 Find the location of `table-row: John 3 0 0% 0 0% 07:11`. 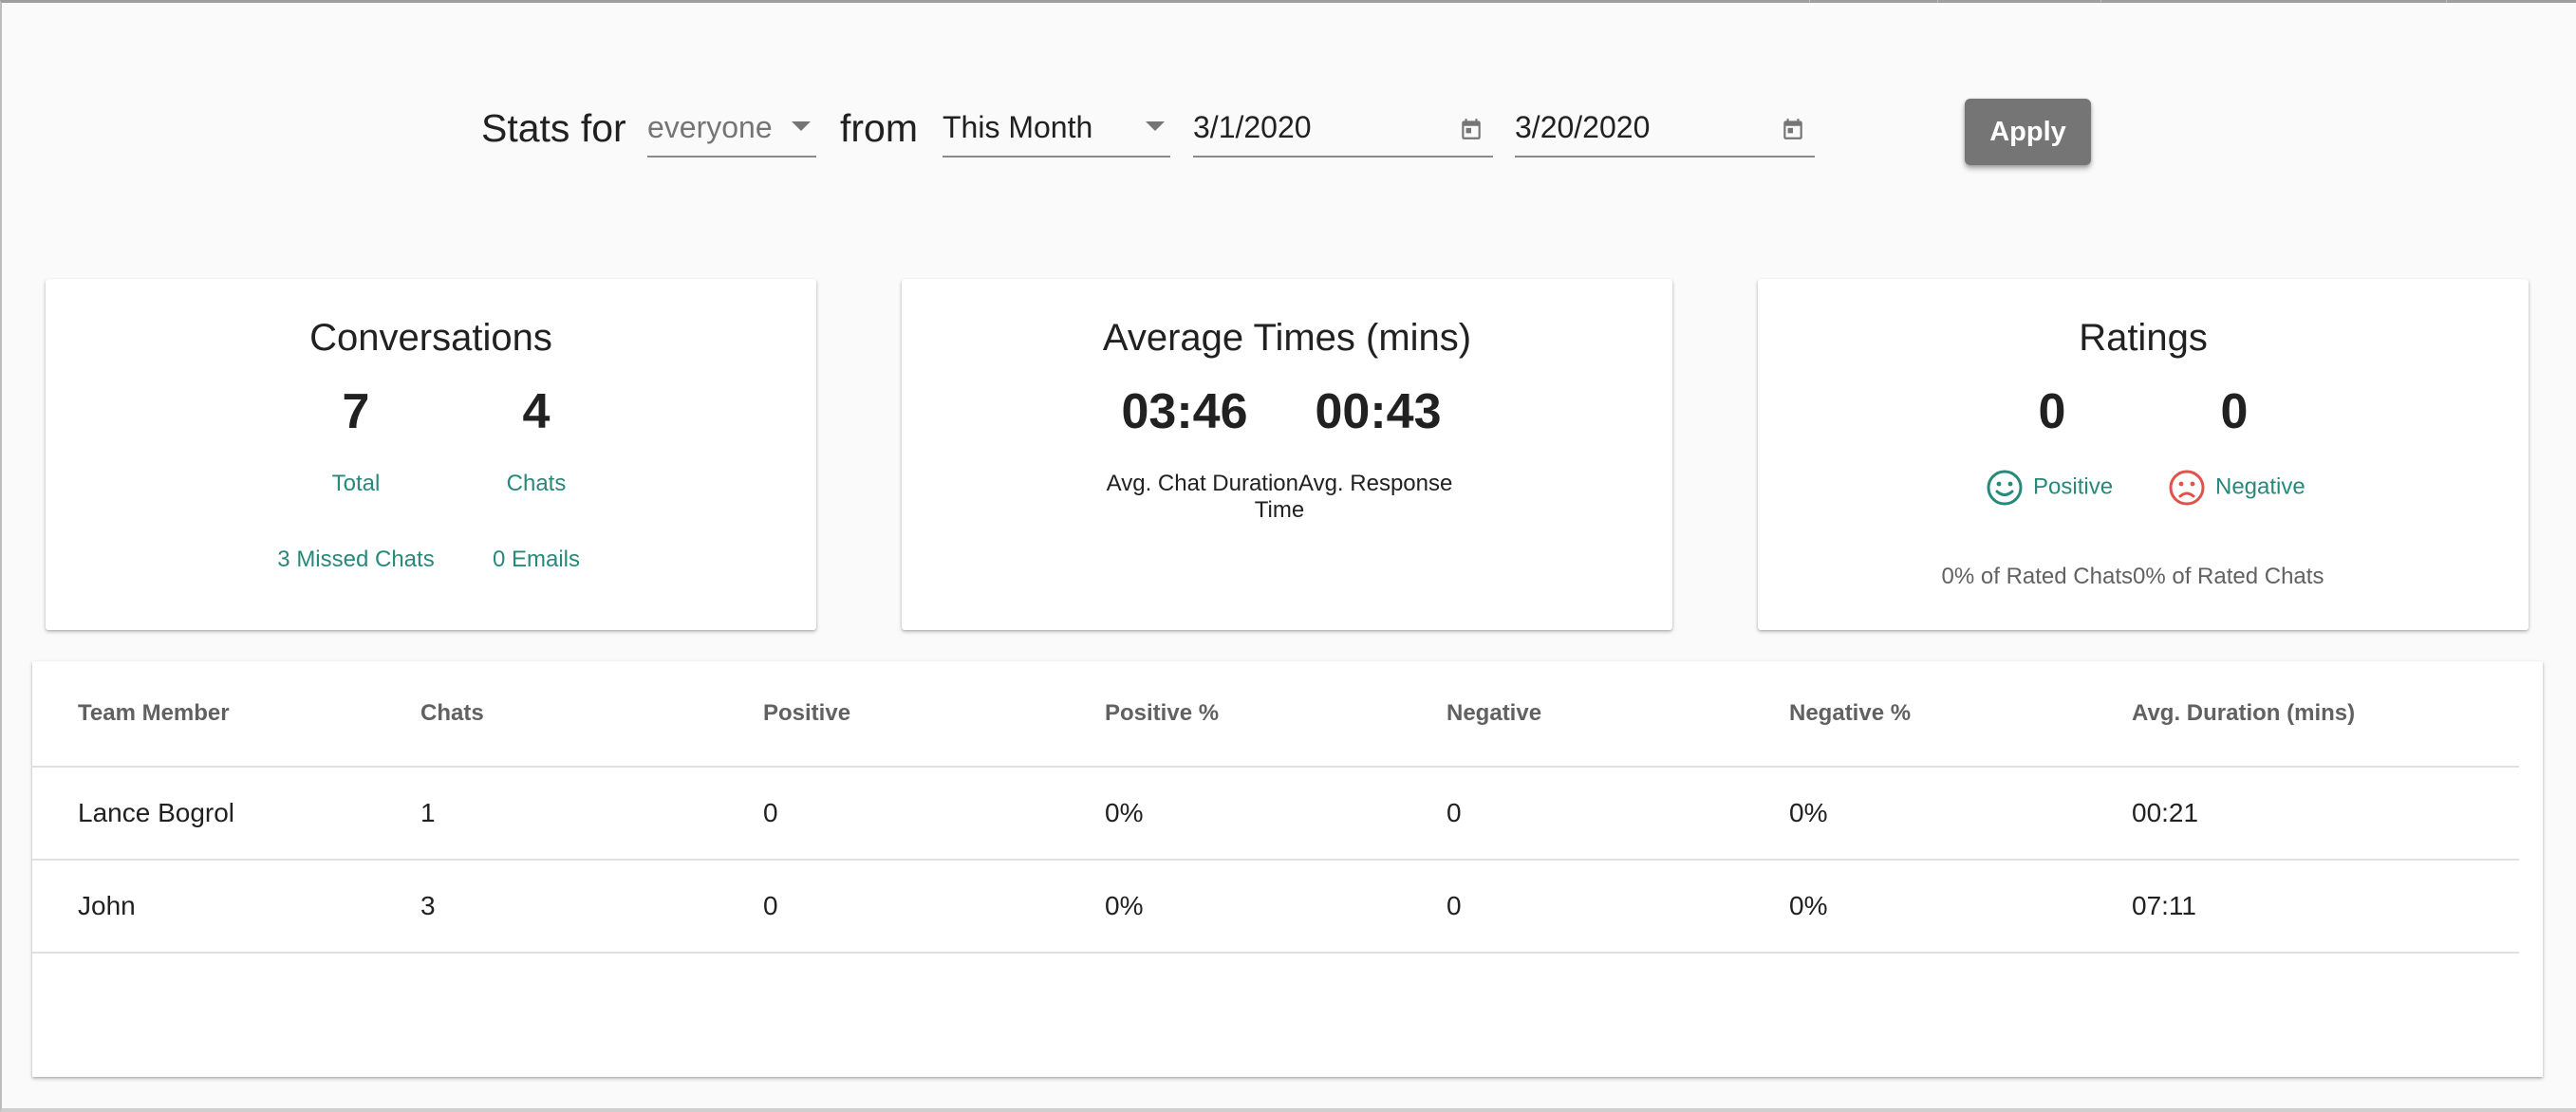

table-row: John 3 0 0% 0 0% 07:11 is located at coordinates (1275, 908).